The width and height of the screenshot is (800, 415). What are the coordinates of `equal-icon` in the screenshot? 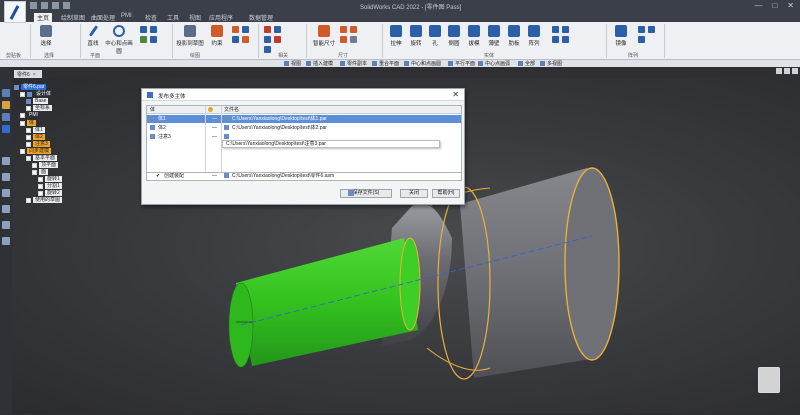 It's located at (235, 39).